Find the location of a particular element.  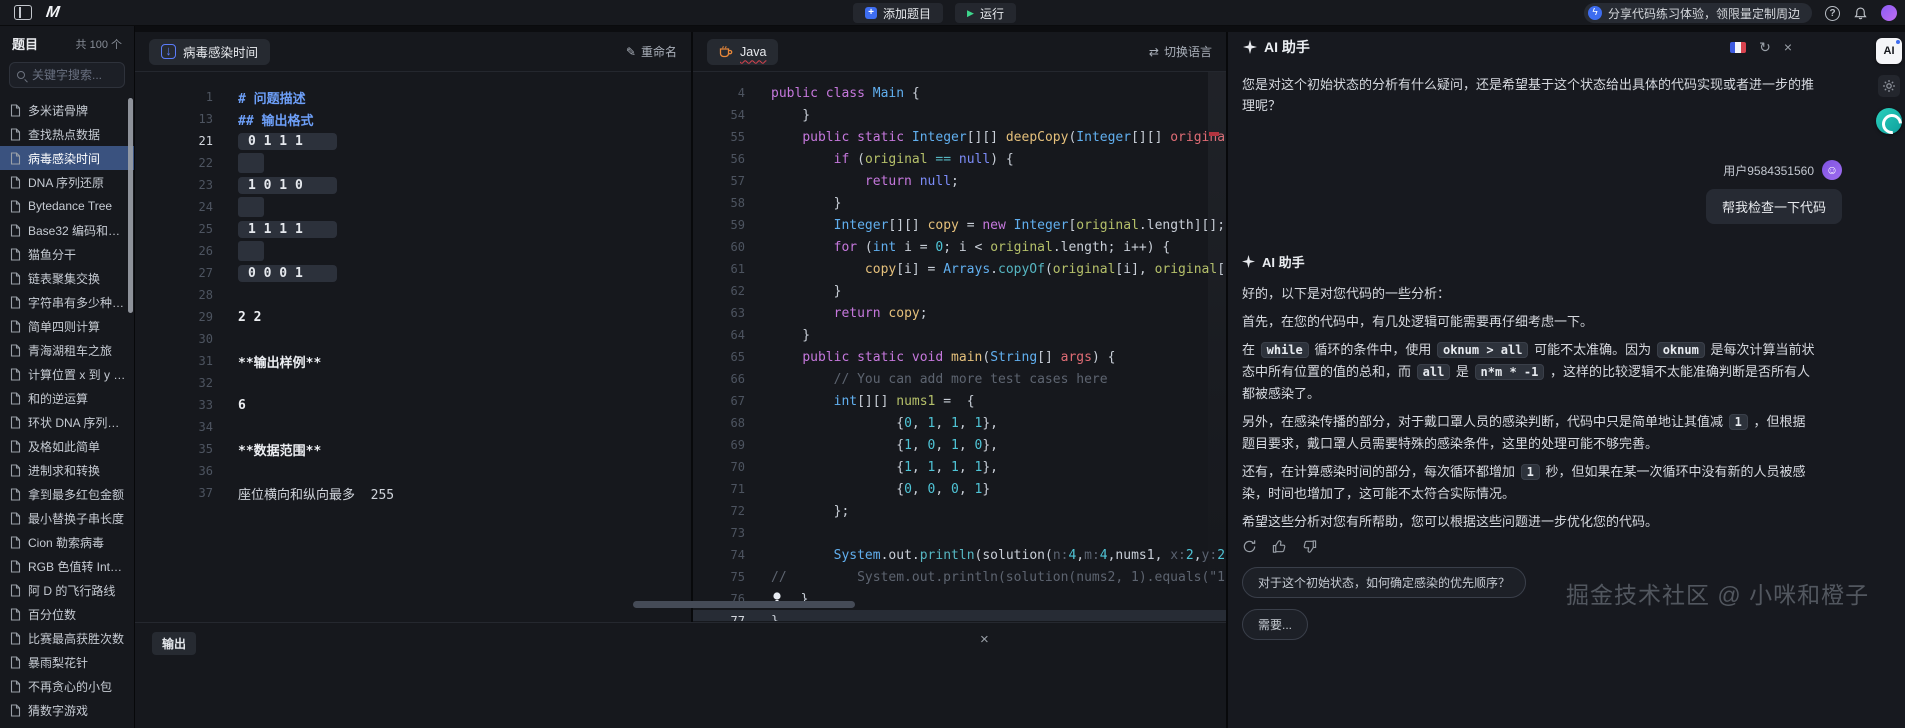

extension-gear-icon is located at coordinates (1889, 86).